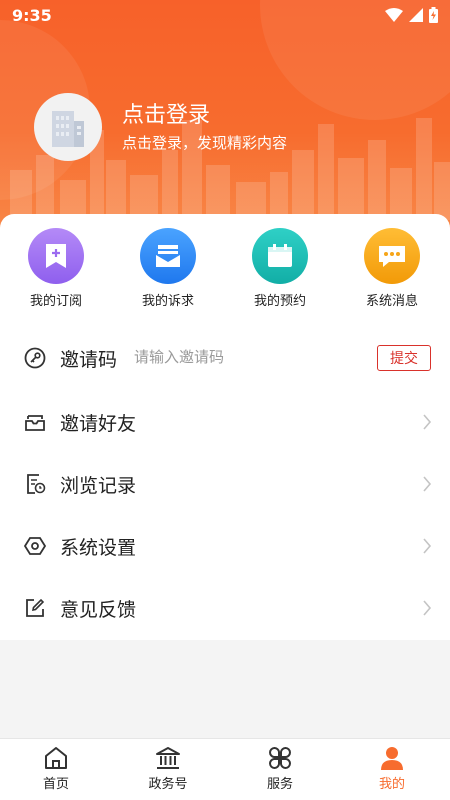 This screenshot has height=800, width=450. What do you see at coordinates (391, 301) in the screenshot?
I see `quick-item-label: 系统消息` at bounding box center [391, 301].